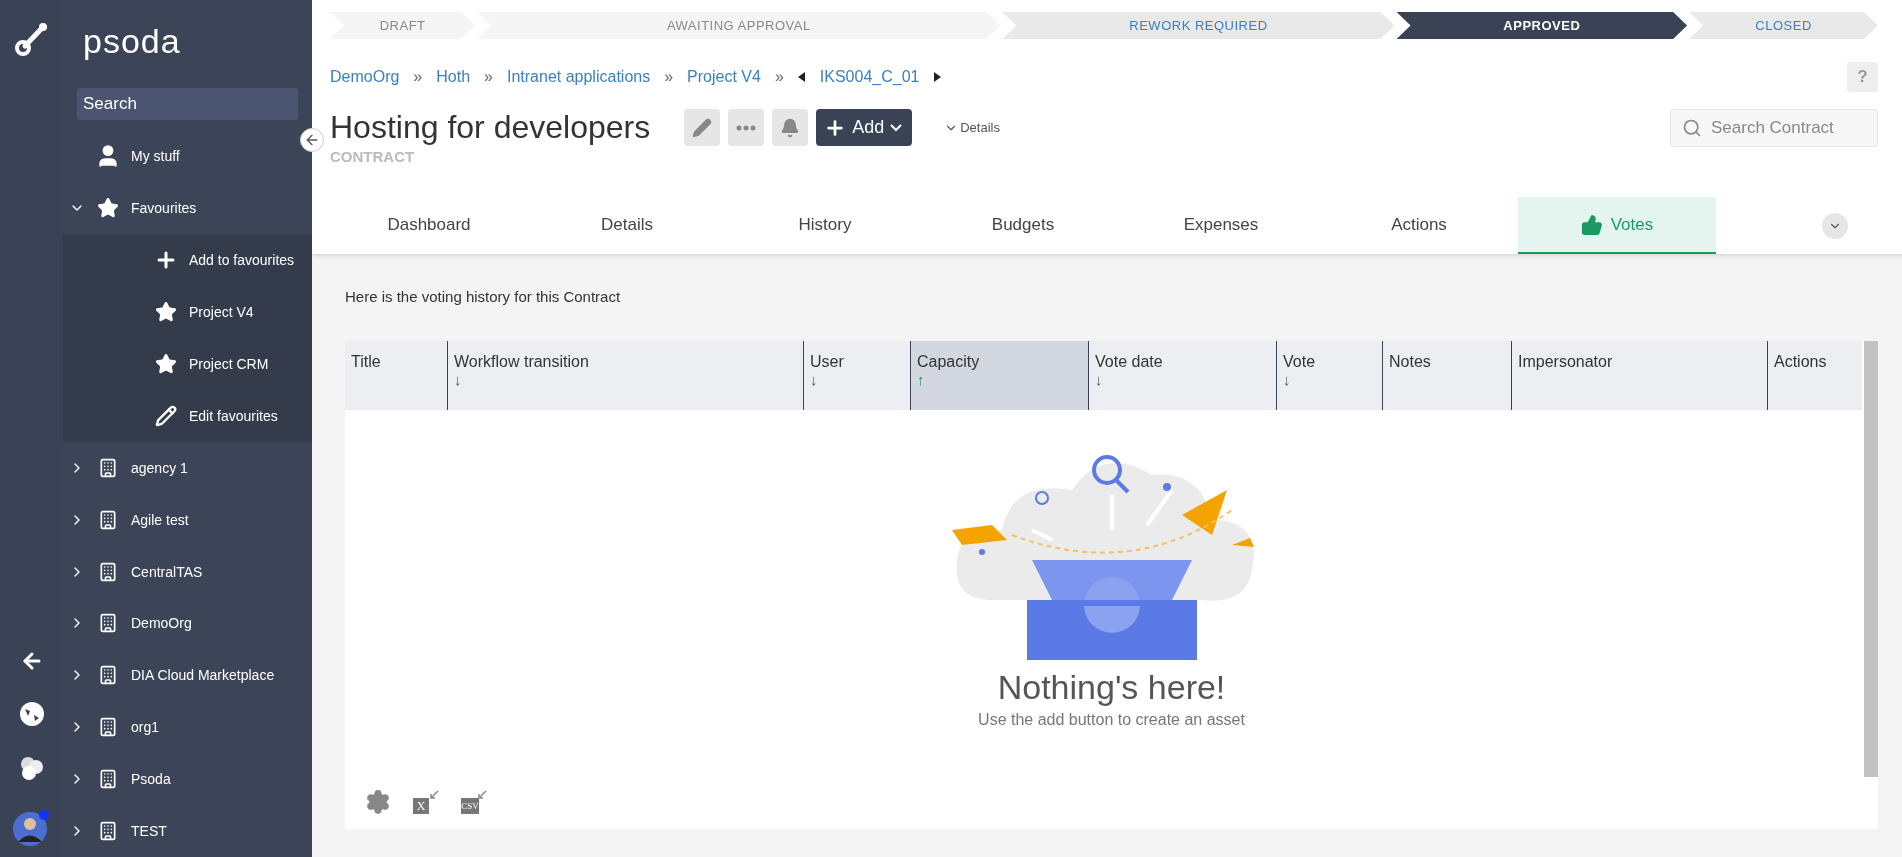 This screenshot has width=1902, height=857. What do you see at coordinates (724, 77) in the screenshot?
I see `breadcrumb-link: Project V4` at bounding box center [724, 77].